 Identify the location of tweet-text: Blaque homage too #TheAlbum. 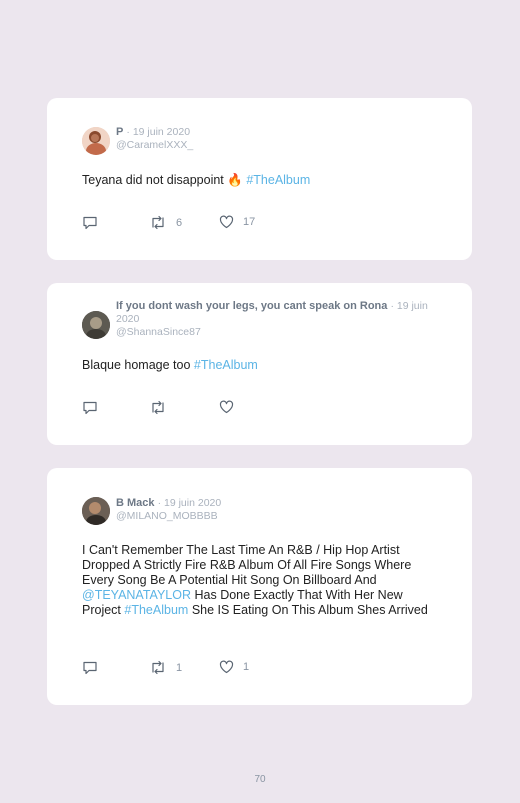
(262, 365).